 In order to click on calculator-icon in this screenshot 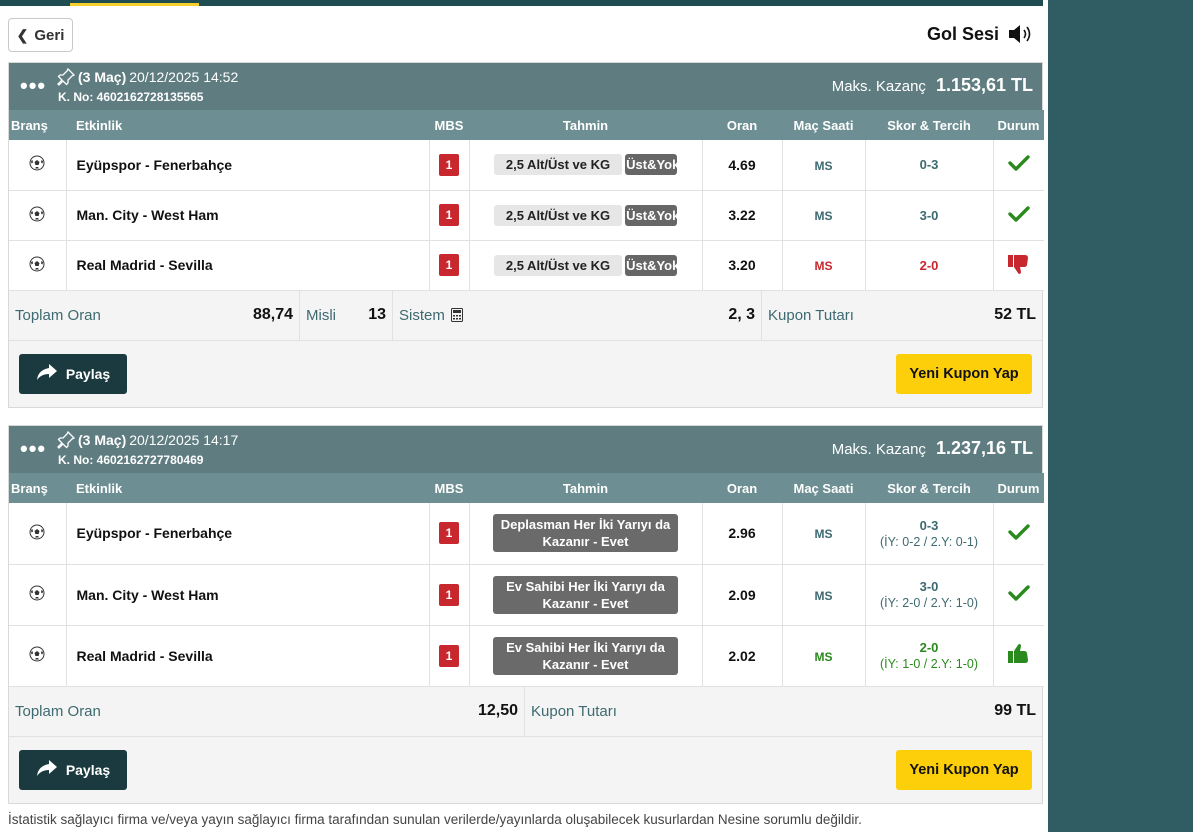, I will do `click(456, 315)`.